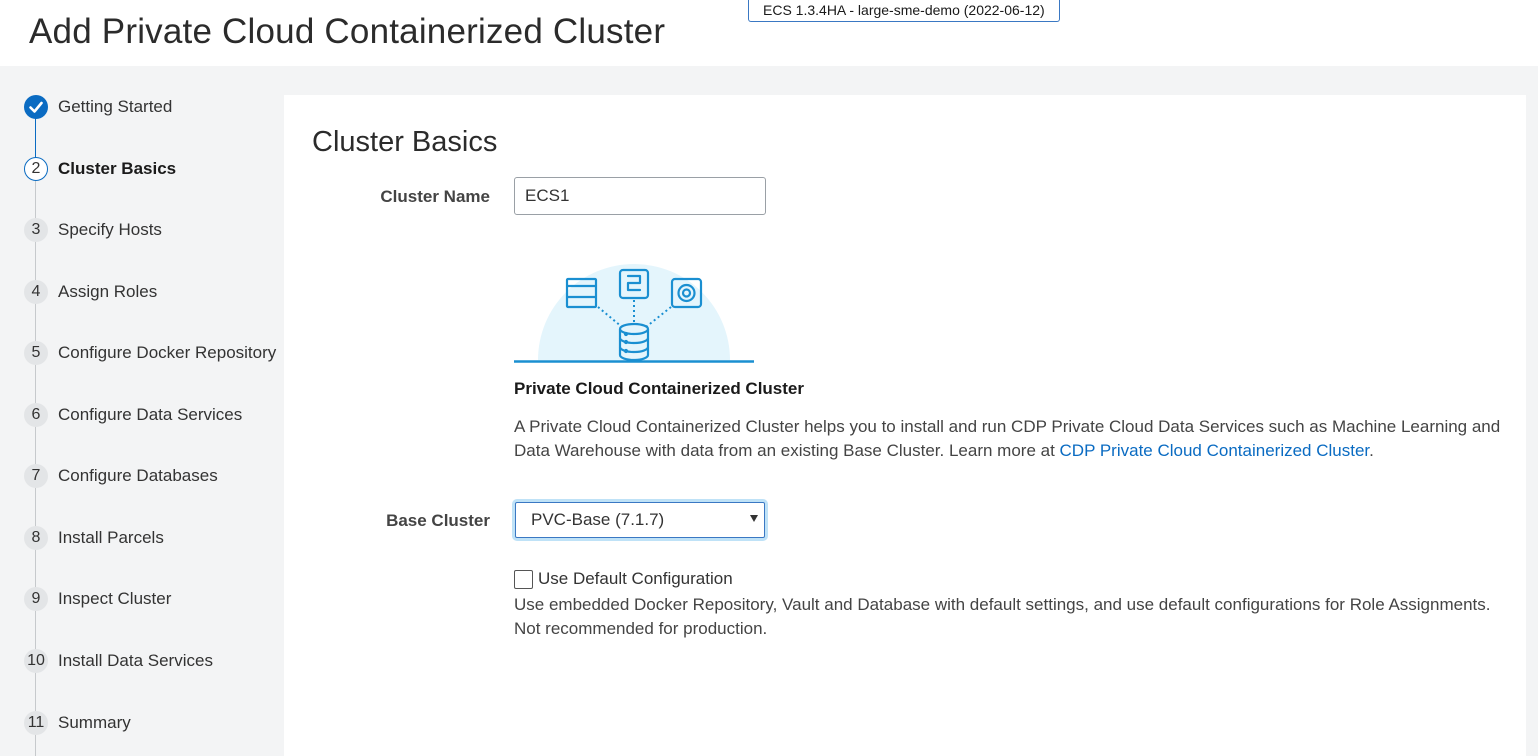  I want to click on default-config-checkbox, so click(523, 579).